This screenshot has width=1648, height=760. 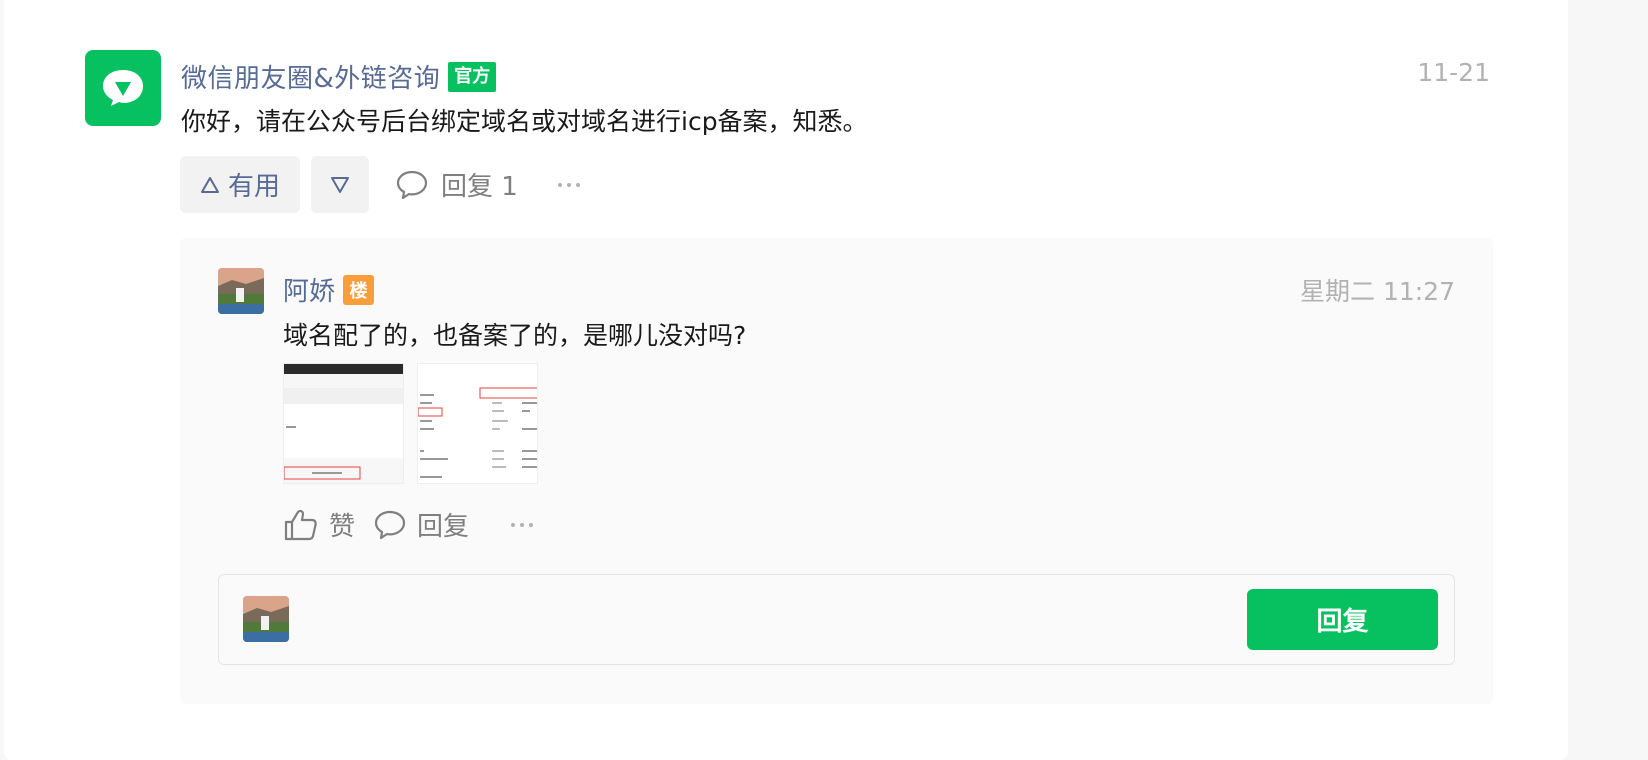 I want to click on answer-more-icon, so click(x=568, y=184).